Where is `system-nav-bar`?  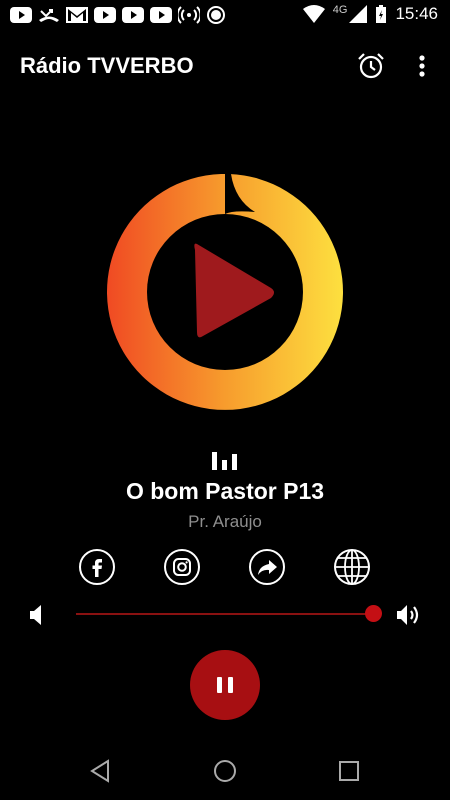 system-nav-bar is located at coordinates (225, 771).